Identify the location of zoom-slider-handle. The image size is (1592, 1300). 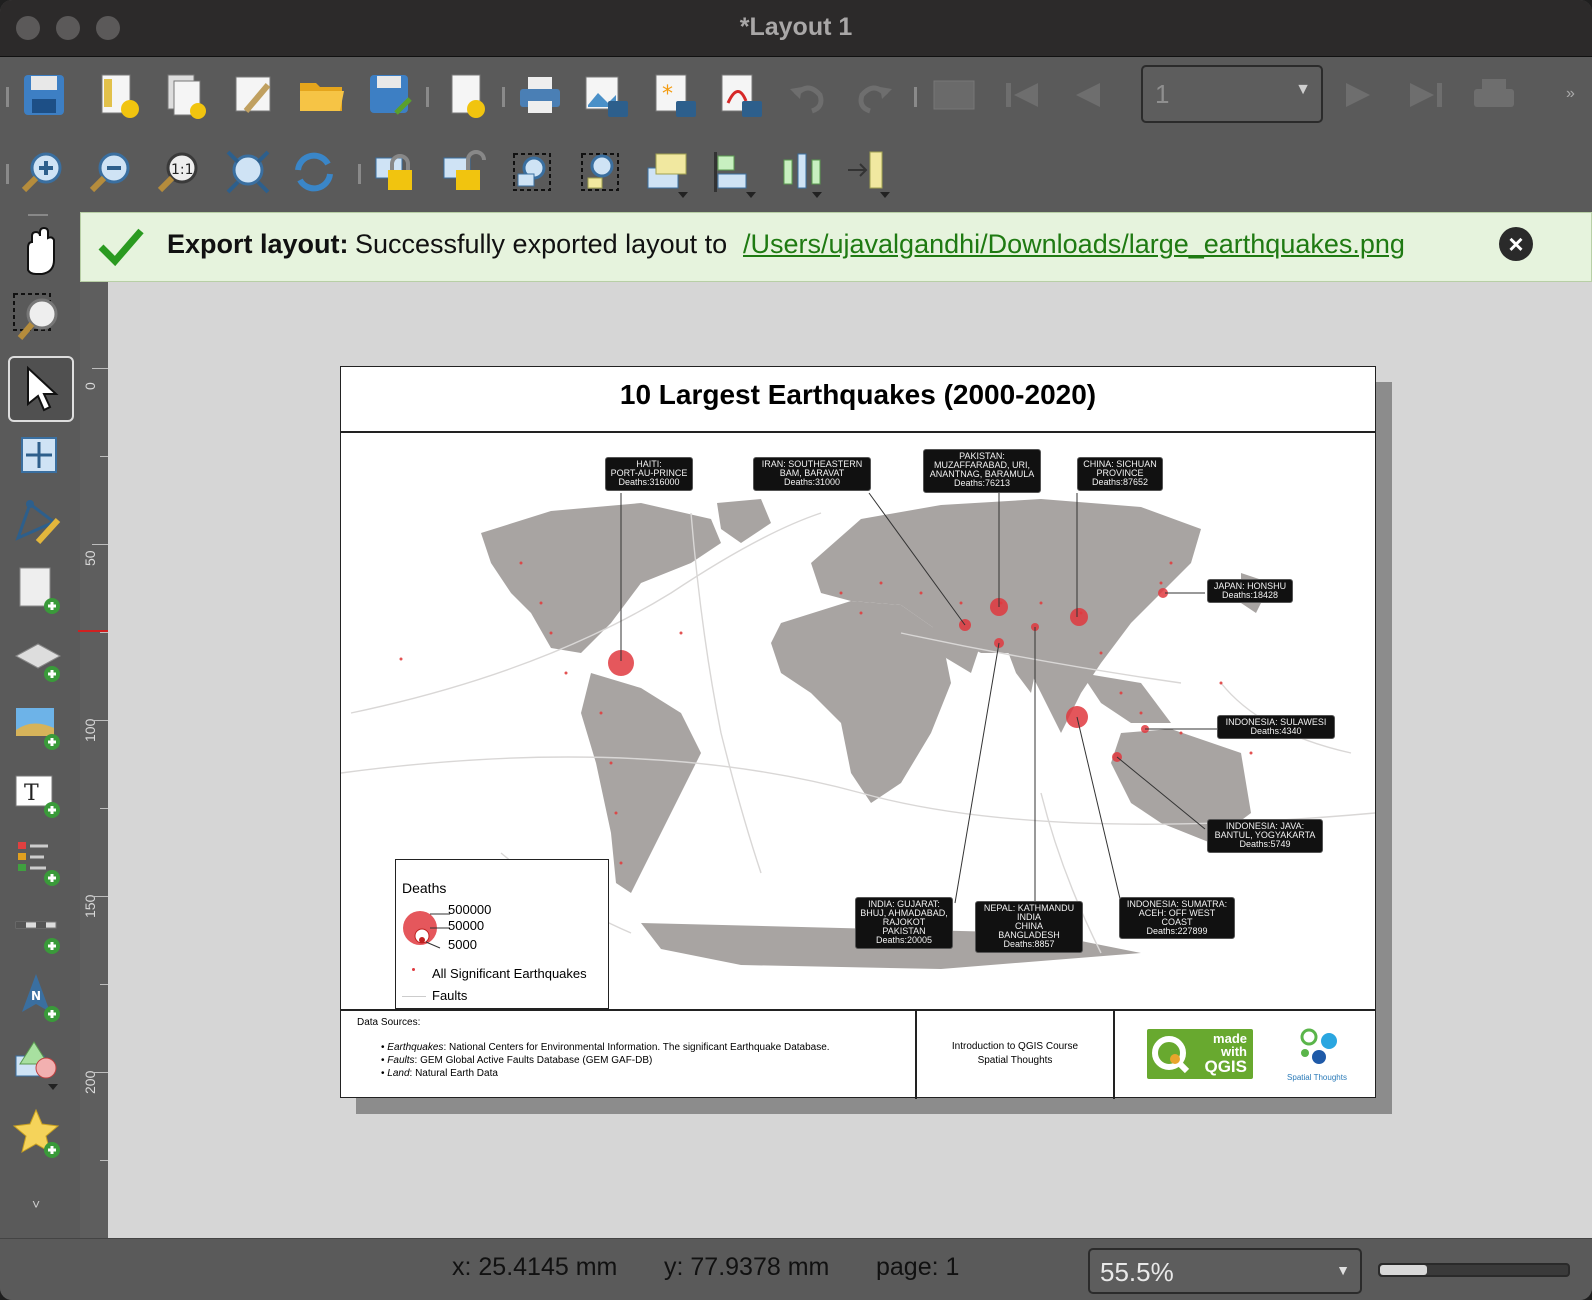
(1403, 1270).